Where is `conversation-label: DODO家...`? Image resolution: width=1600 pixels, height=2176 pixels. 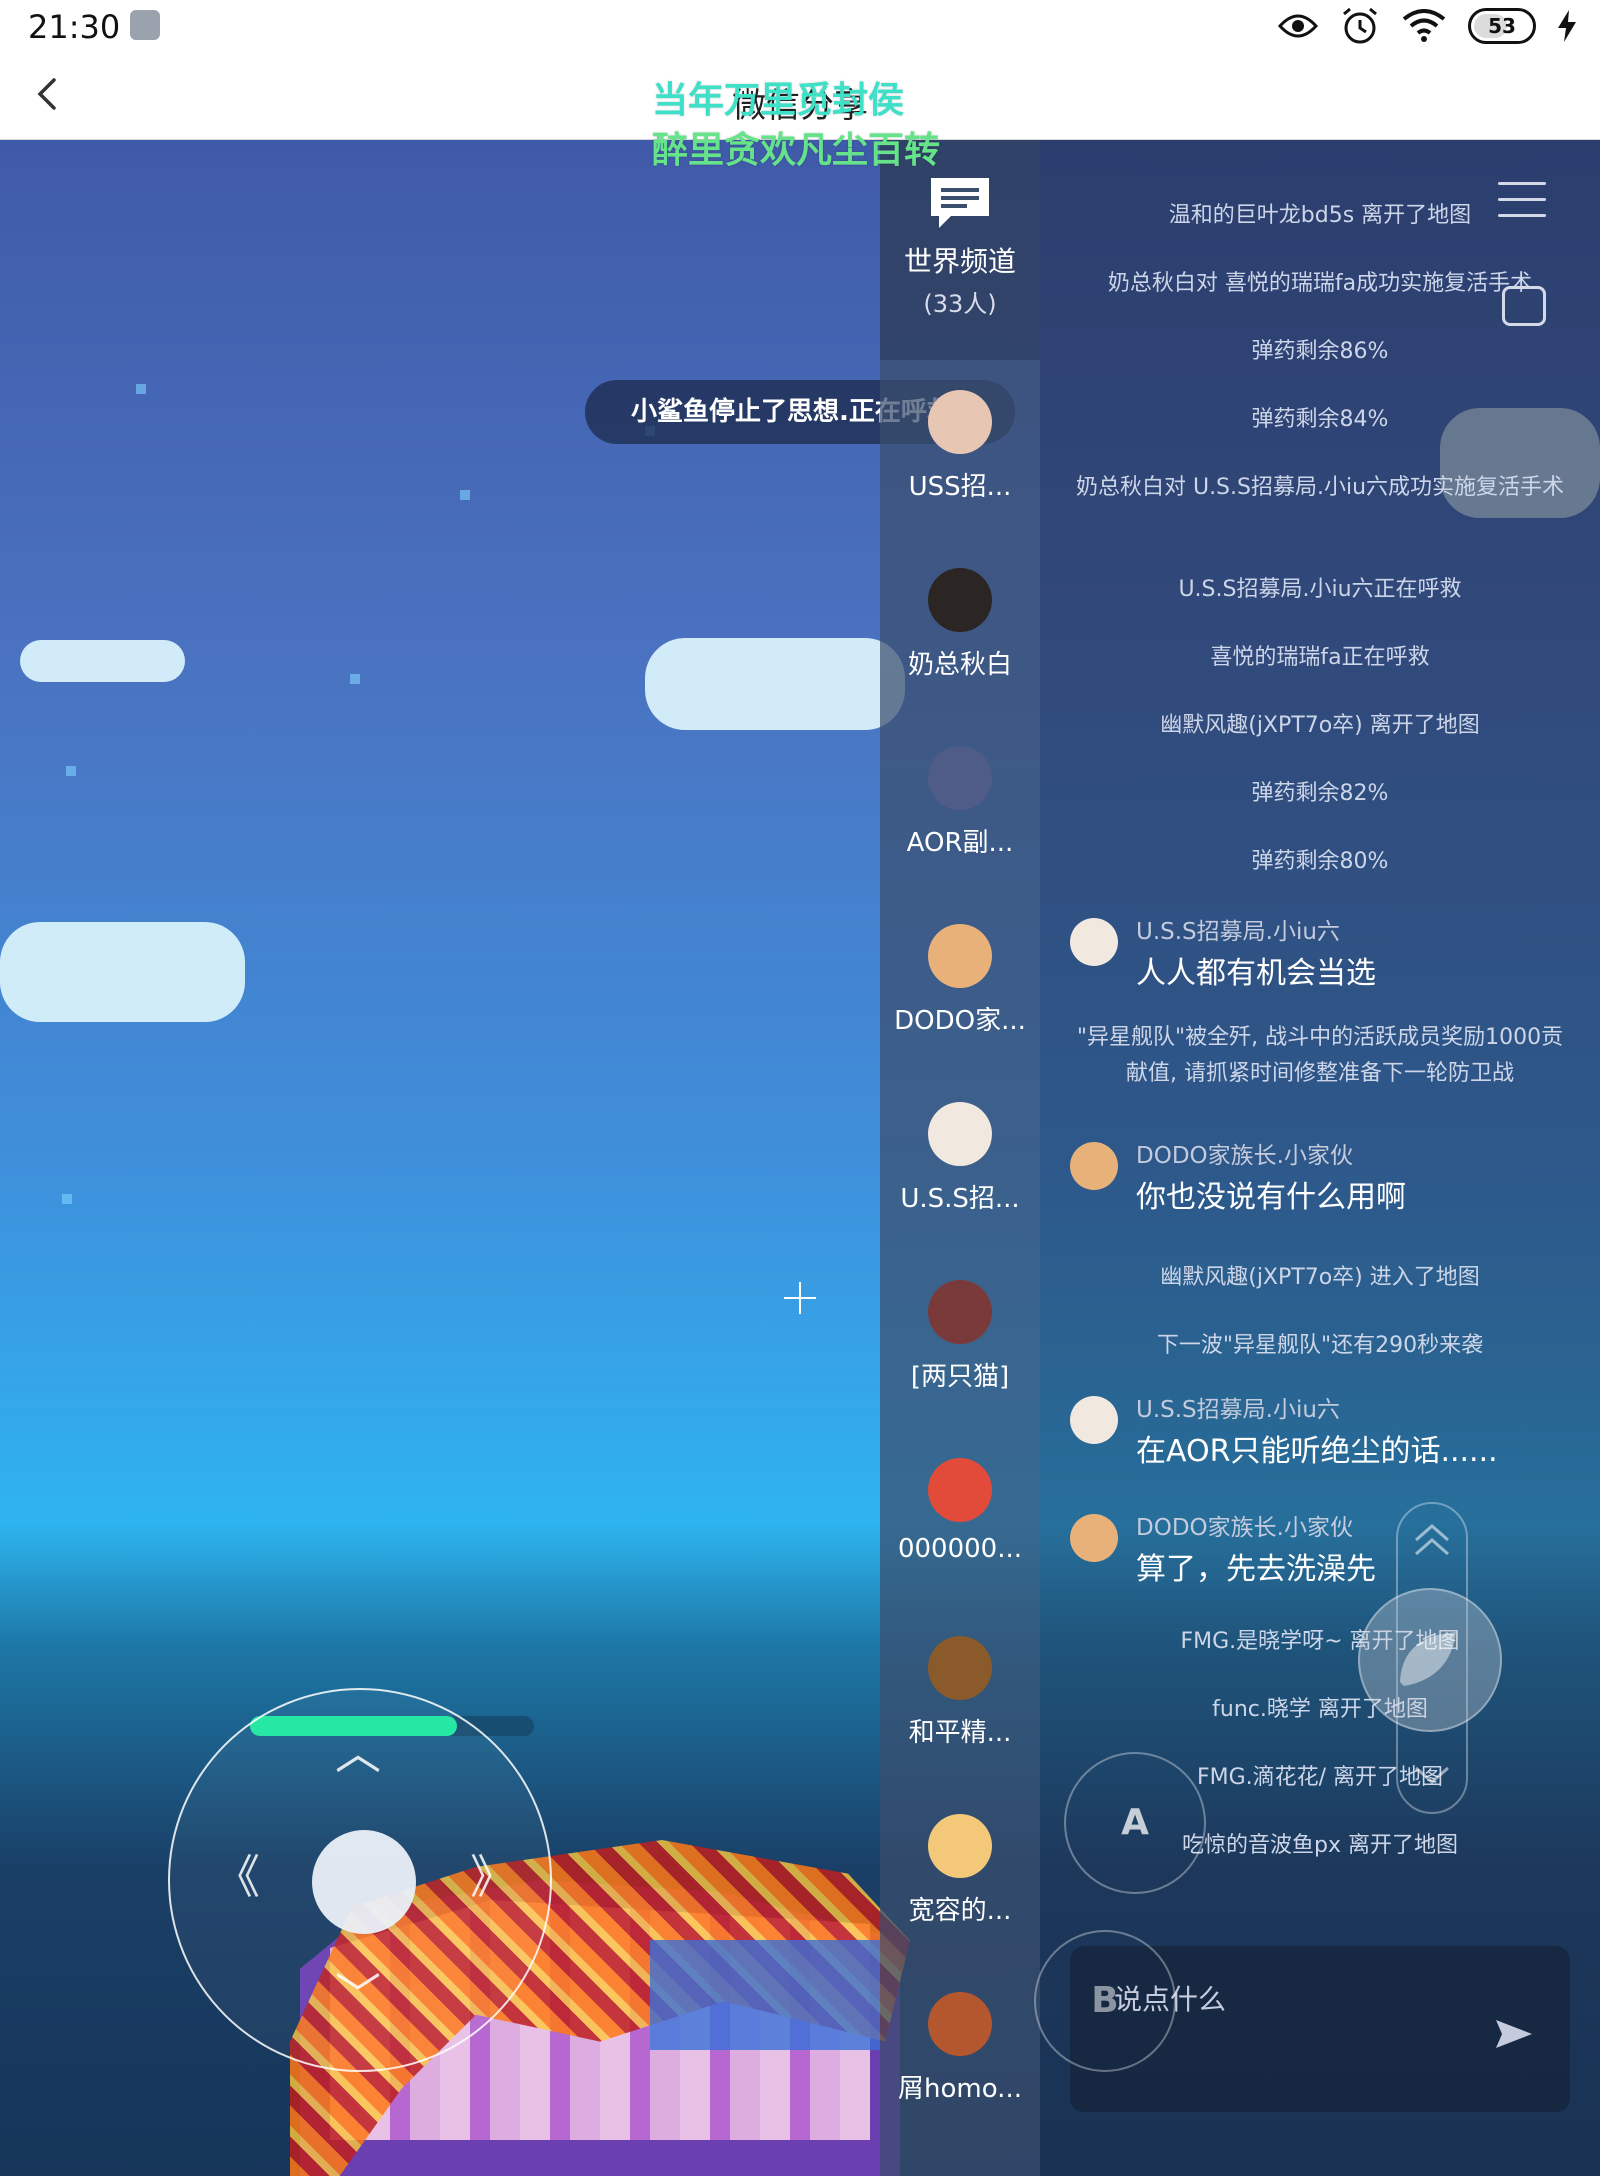 conversation-label: DODO家... is located at coordinates (960, 1021).